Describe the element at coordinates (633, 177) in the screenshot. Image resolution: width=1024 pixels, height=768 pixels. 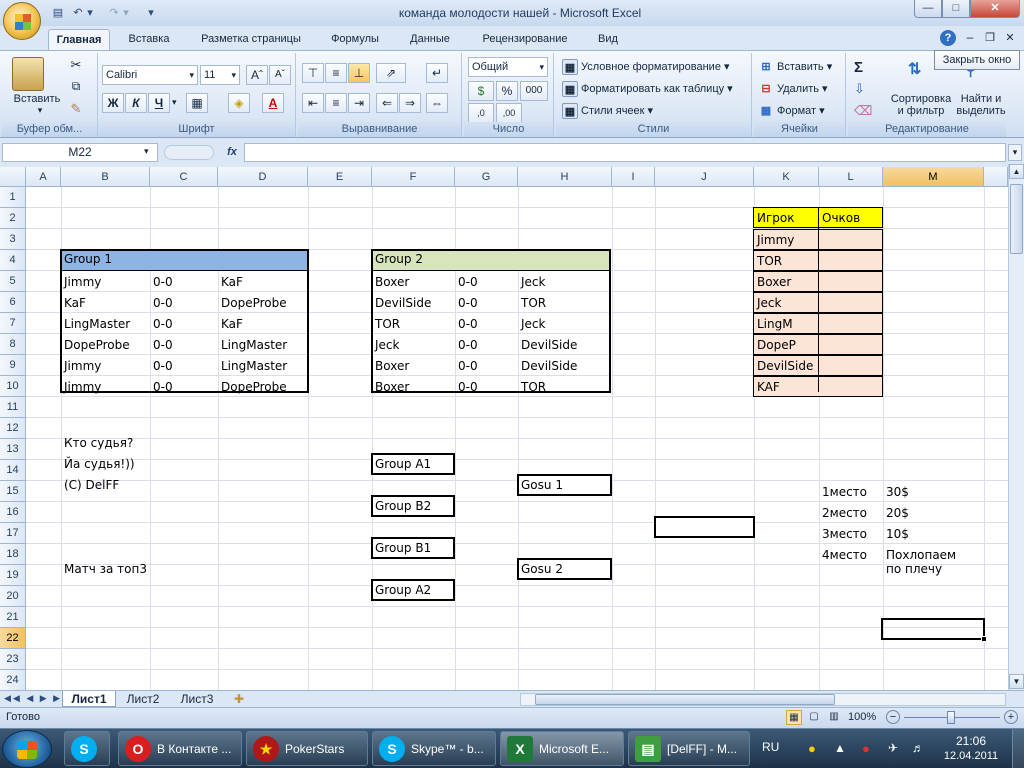
I see `column-header-i: I` at that location.